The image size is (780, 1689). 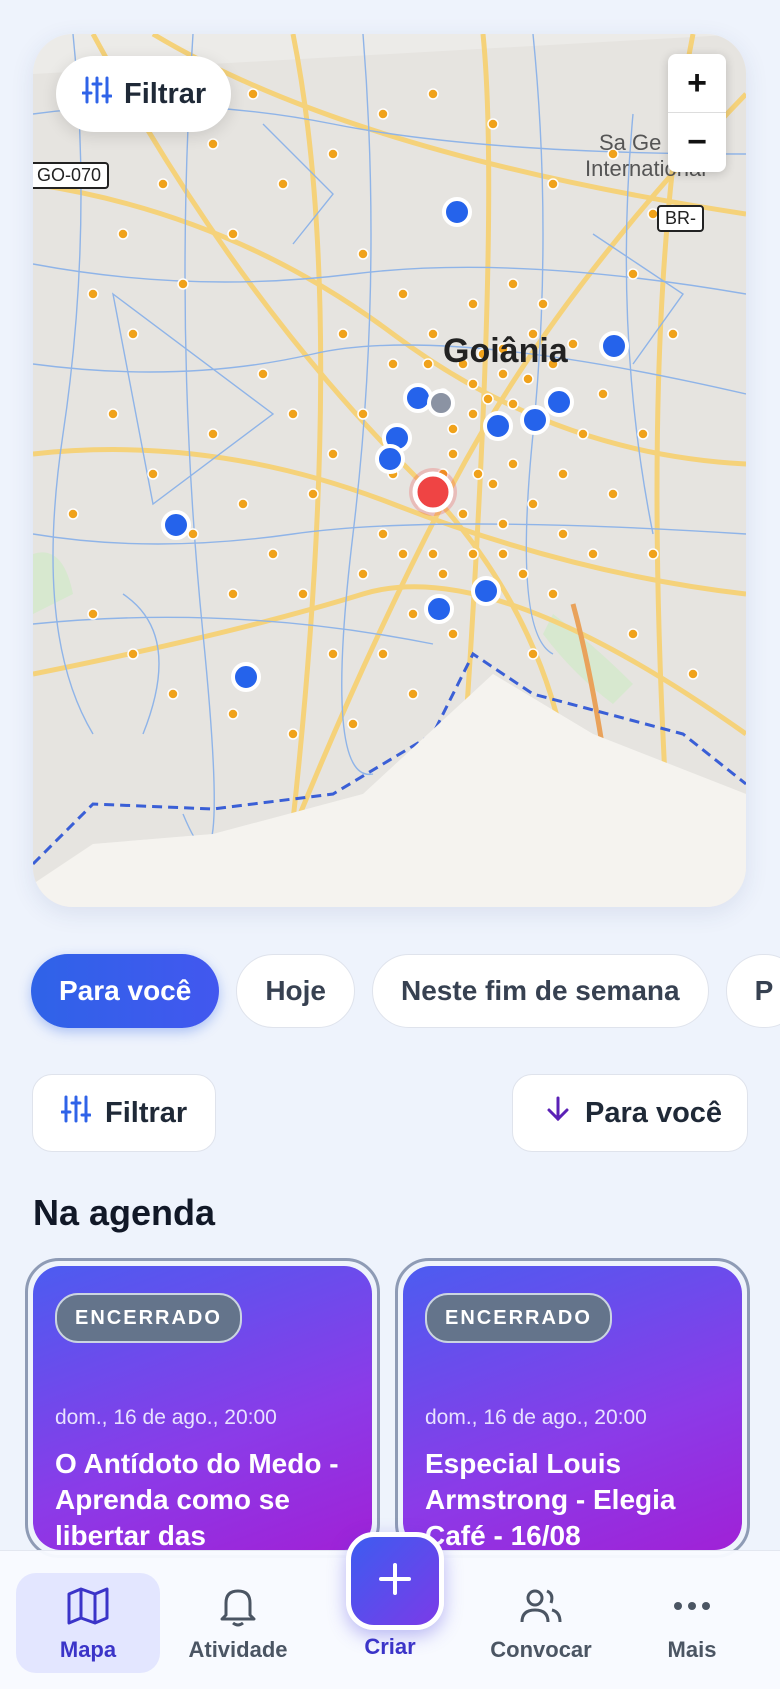 I want to click on zoom-control: + −, so click(x=697, y=113).